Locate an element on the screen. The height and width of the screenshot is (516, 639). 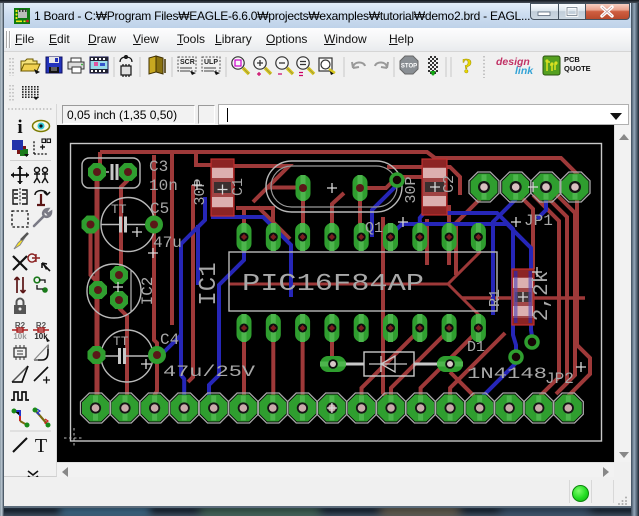
svg-text: ULP is located at coordinates (211, 62).